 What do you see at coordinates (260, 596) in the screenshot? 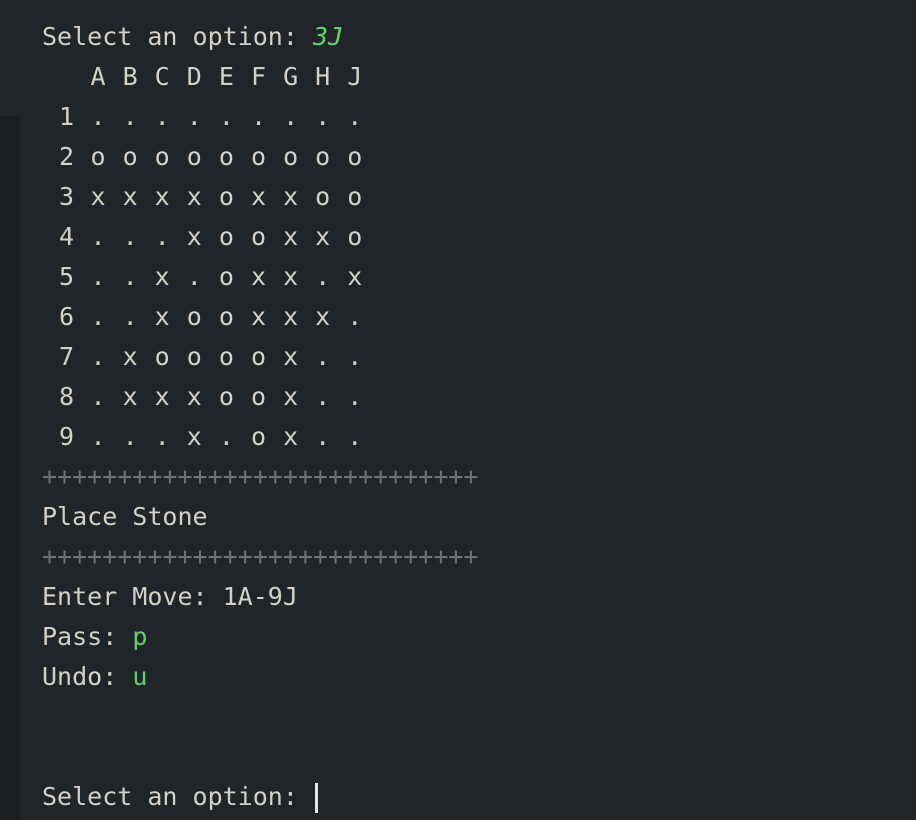
I see `enter-move-range: 1A-9J` at bounding box center [260, 596].